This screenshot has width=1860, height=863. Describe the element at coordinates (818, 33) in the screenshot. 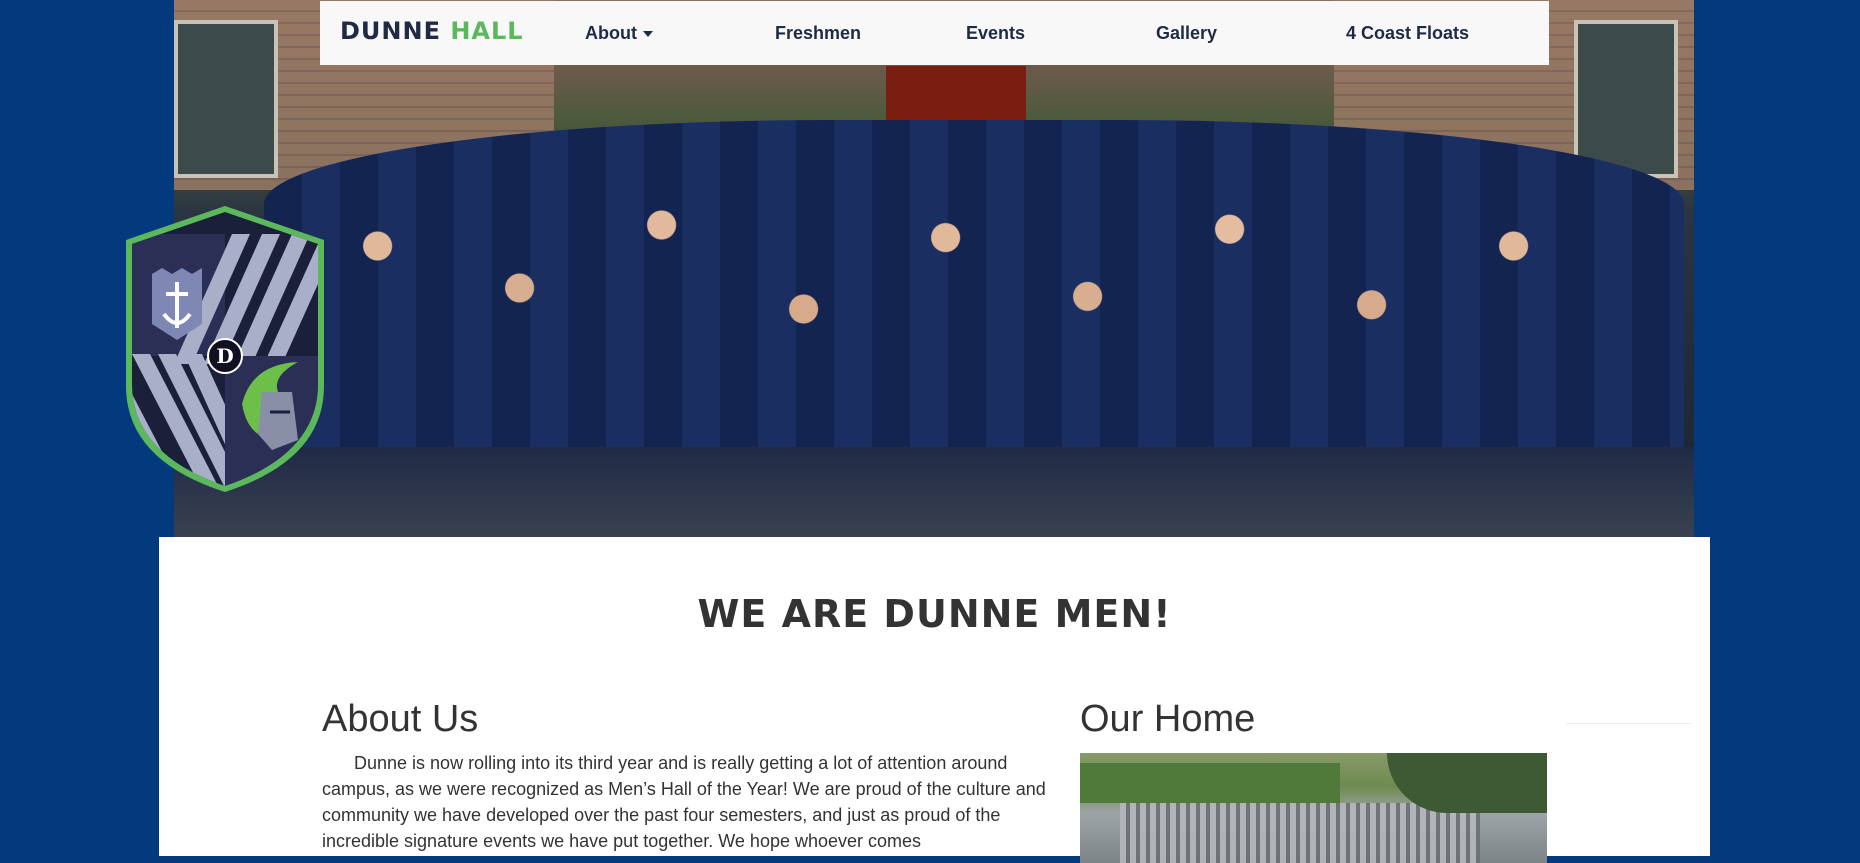

I see `nav-freshmen: Freshmen` at that location.